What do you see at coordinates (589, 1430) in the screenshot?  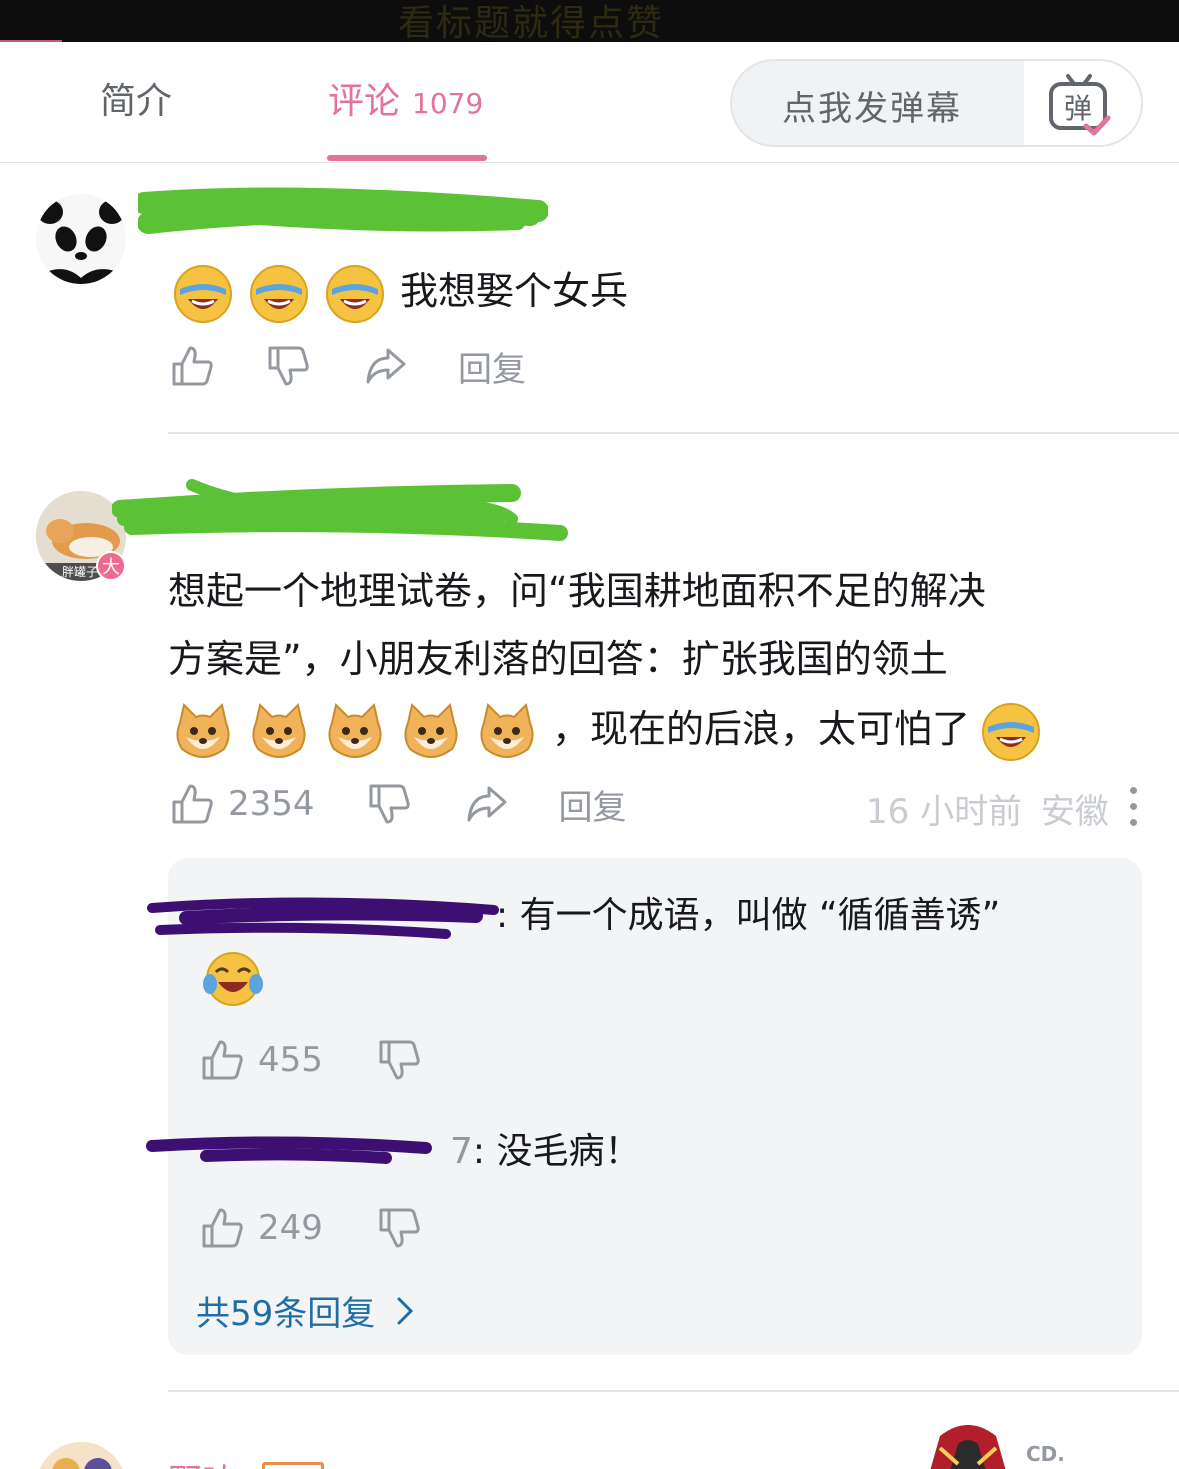 I see `comment-item: 野味 CD.` at bounding box center [589, 1430].